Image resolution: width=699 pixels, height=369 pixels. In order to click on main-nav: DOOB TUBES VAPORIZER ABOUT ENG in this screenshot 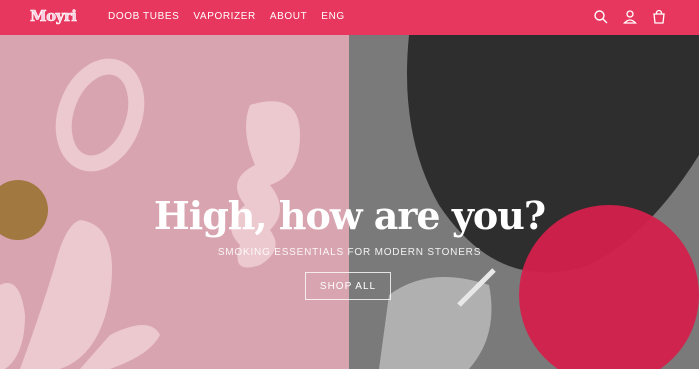, I will do `click(226, 16)`.